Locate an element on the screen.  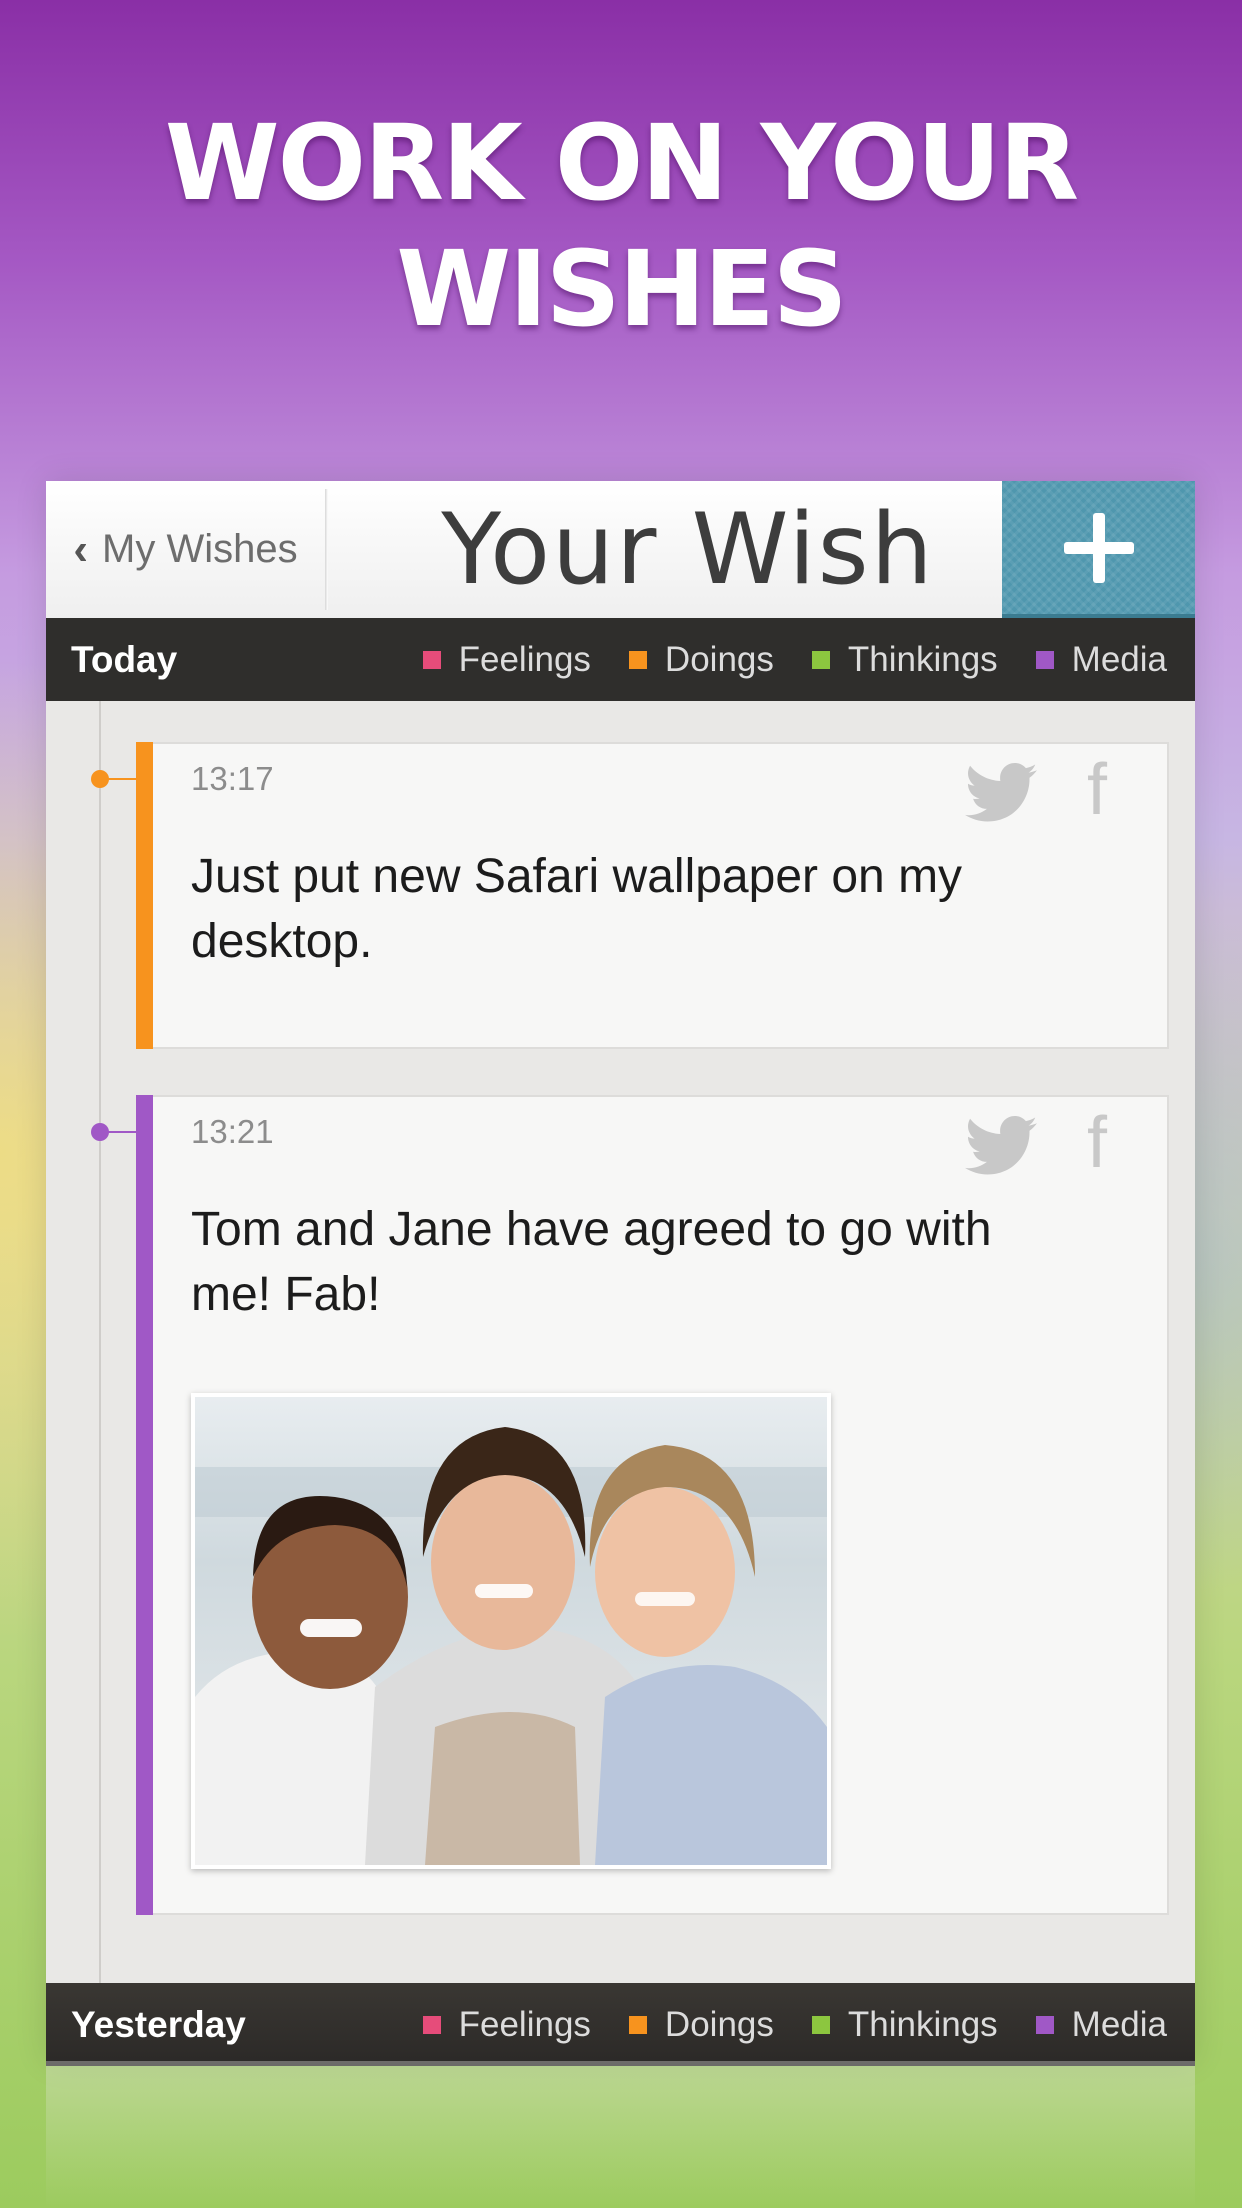
bottom-fade is located at coordinates (620, 2134).